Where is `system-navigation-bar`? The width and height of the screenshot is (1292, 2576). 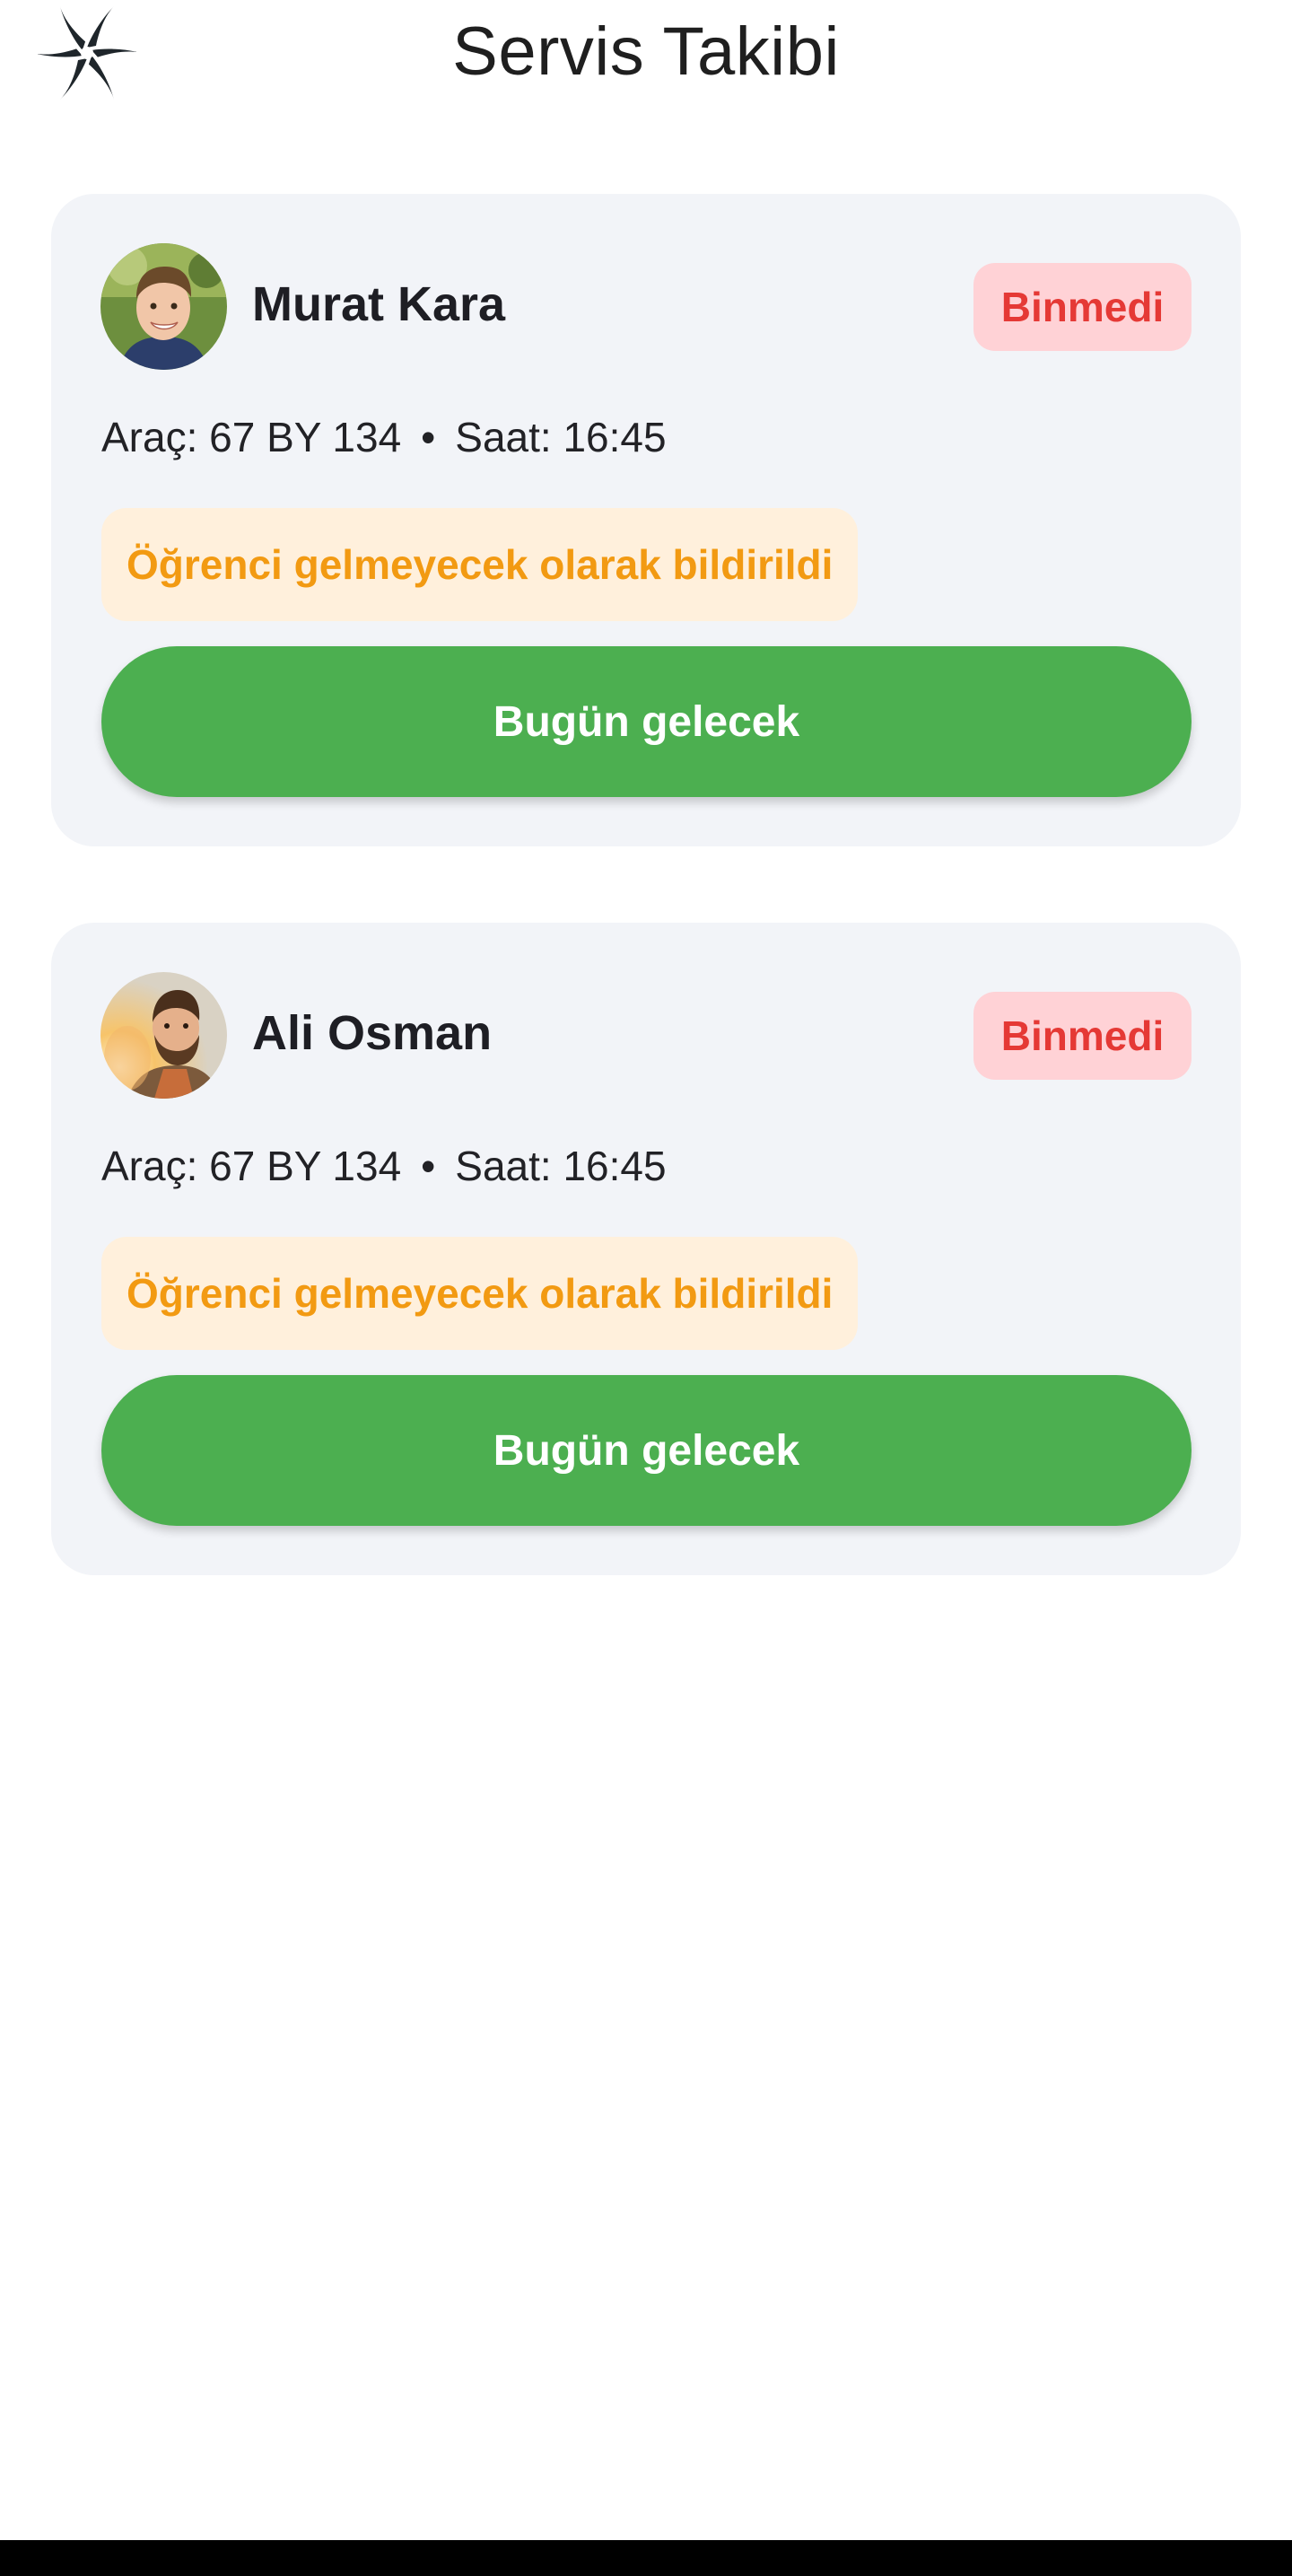
system-navigation-bar is located at coordinates (646, 2558).